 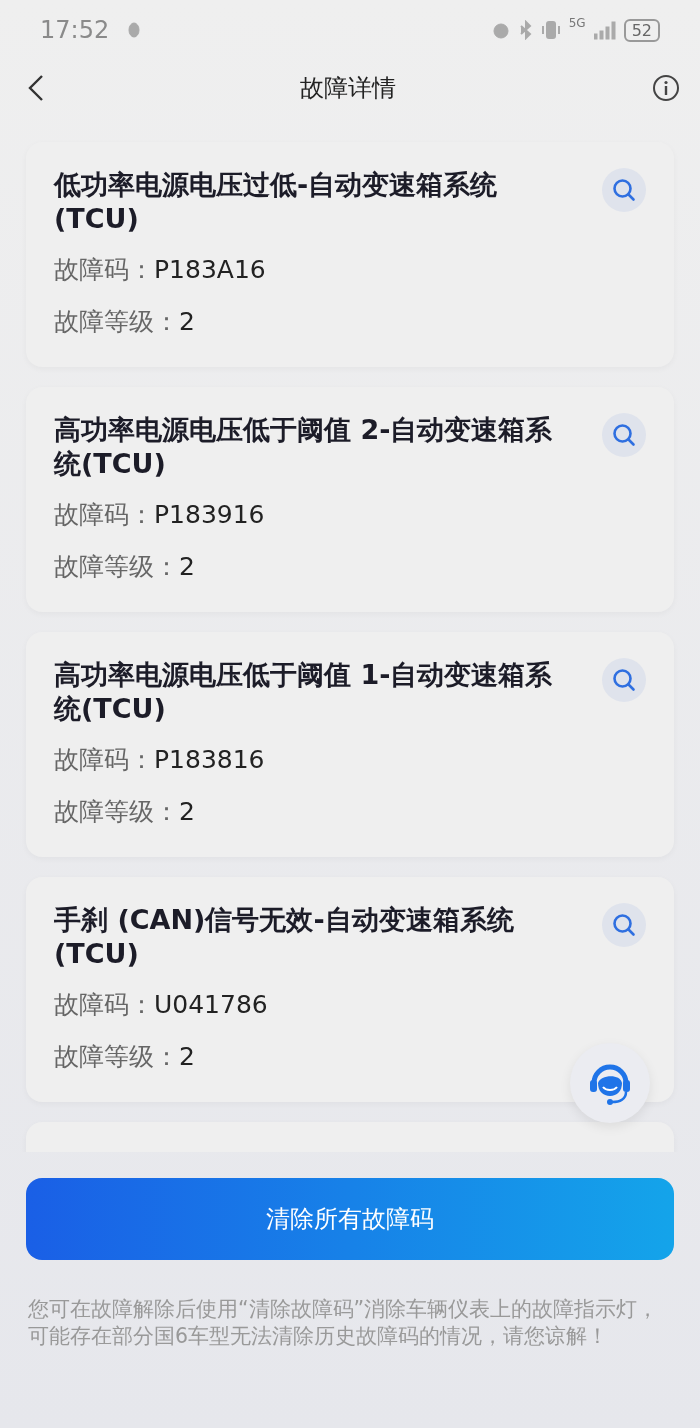 I want to click on vibrate-icon, so click(x=550, y=30).